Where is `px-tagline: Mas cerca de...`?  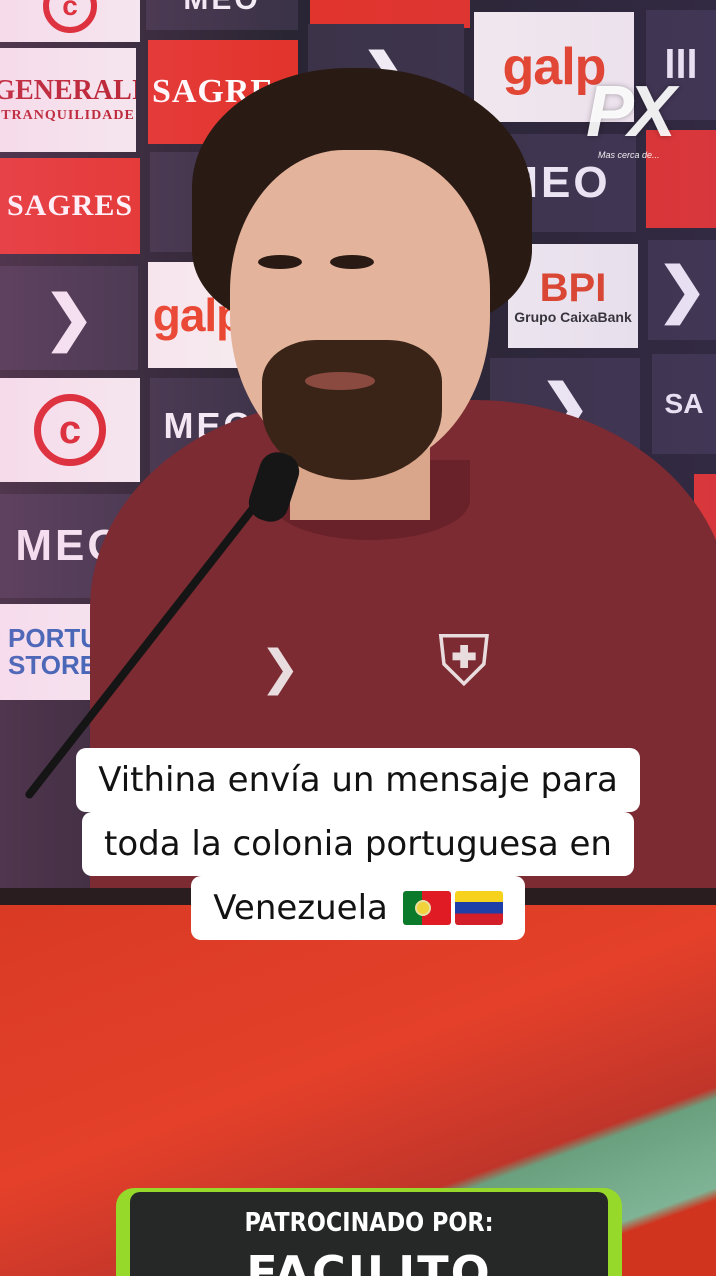
px-tagline: Mas cerca de... is located at coordinates (629, 155).